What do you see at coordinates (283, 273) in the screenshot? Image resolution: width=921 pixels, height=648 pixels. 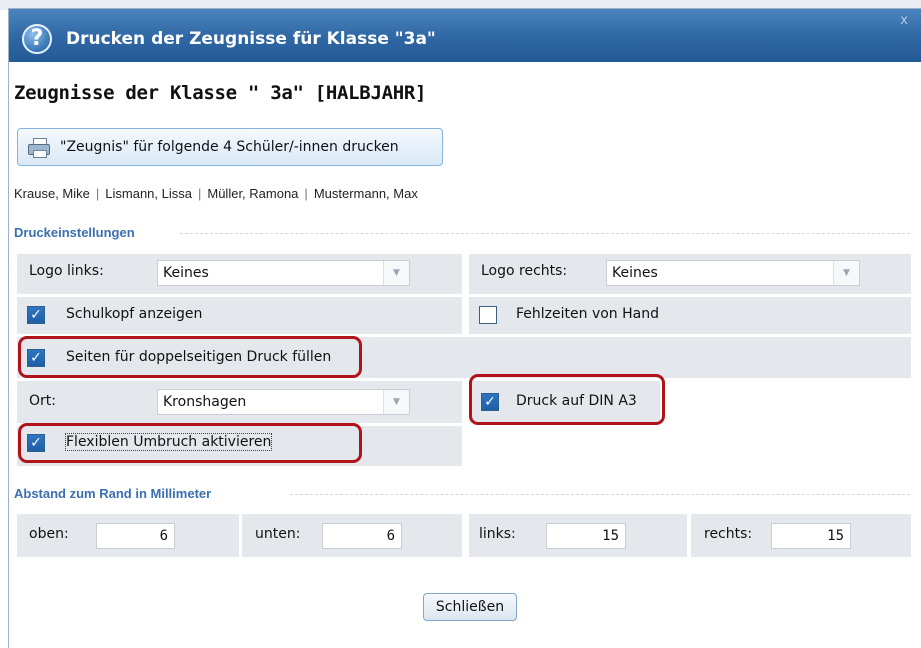 I see `logo-left-select: Keines ▼` at bounding box center [283, 273].